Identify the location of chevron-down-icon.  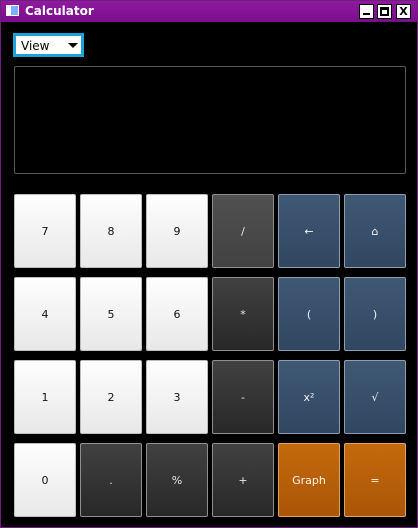
(73, 45).